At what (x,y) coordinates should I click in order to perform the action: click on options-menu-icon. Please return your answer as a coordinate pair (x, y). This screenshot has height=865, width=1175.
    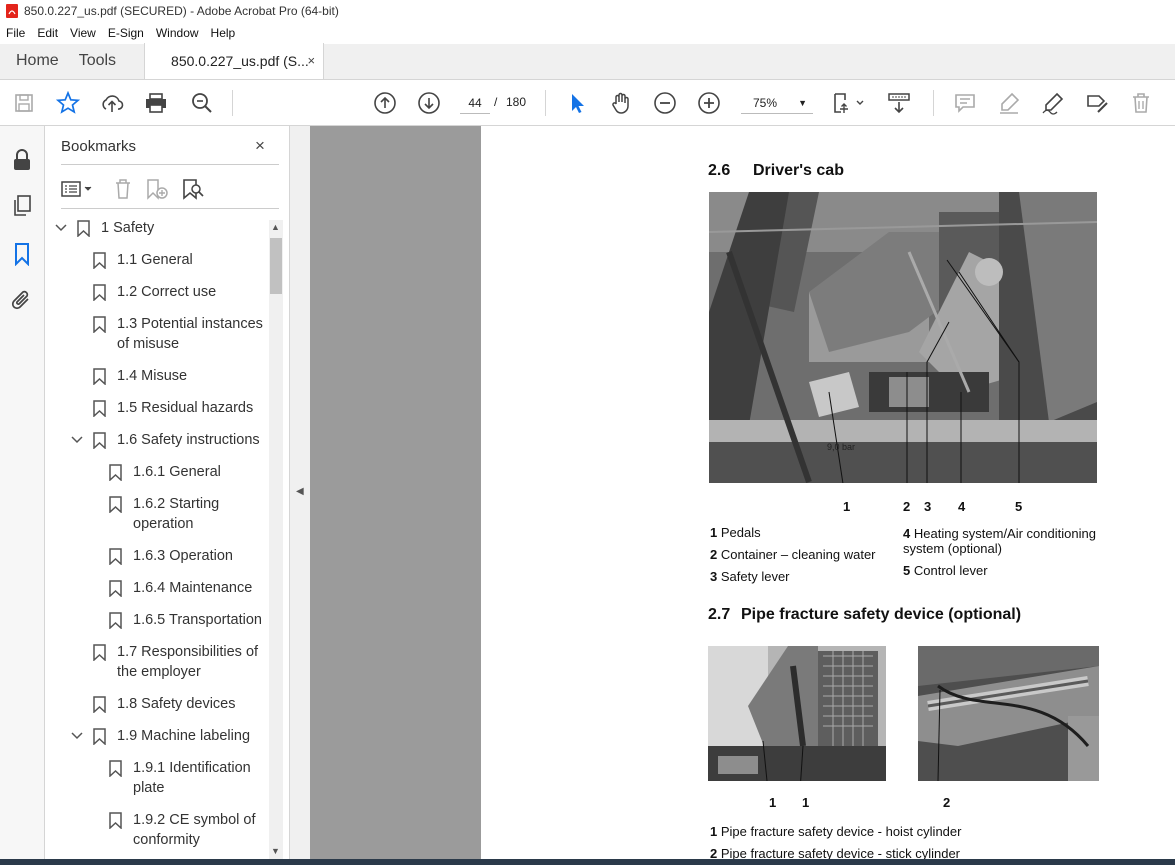
    Looking at the image, I should click on (78, 189).